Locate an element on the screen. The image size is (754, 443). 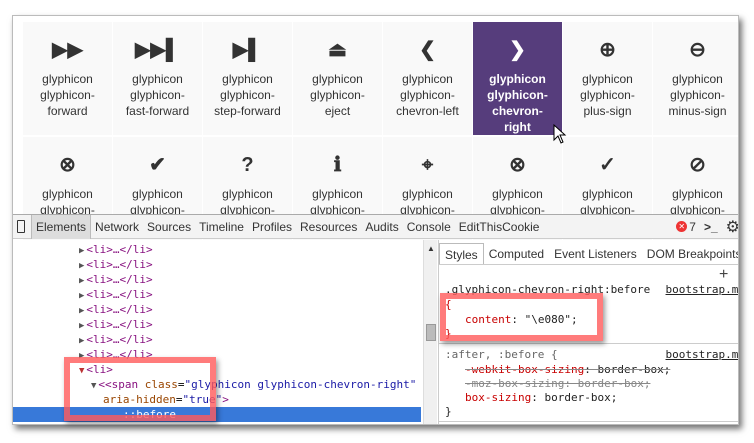
glyph-label: glyphicon glyphicon-chevron-right is located at coordinates (517, 103).